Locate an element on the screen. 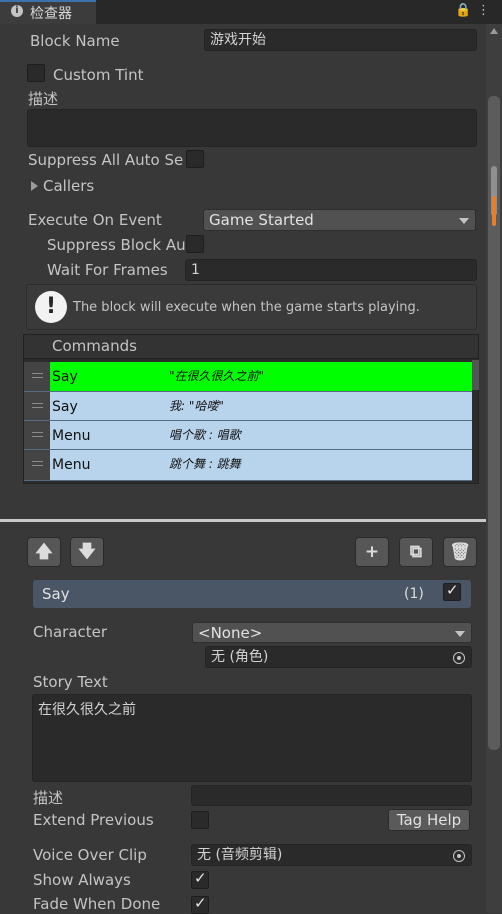 This screenshot has height=914, width=502. command-row: Menu 唱个歌 : 唱歌 is located at coordinates (248, 435).